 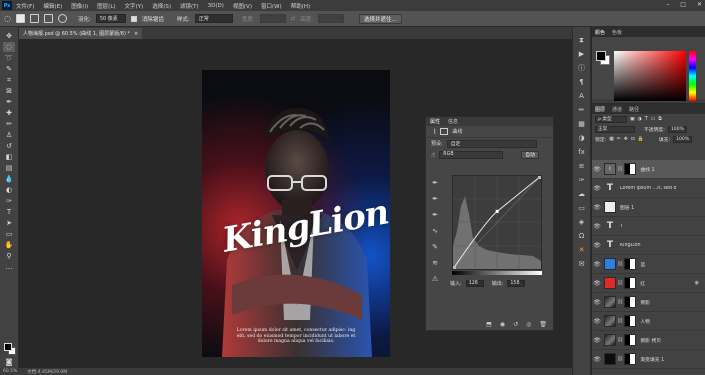 I want to click on brush-panel-icon: ✏, so click(x=581, y=110).